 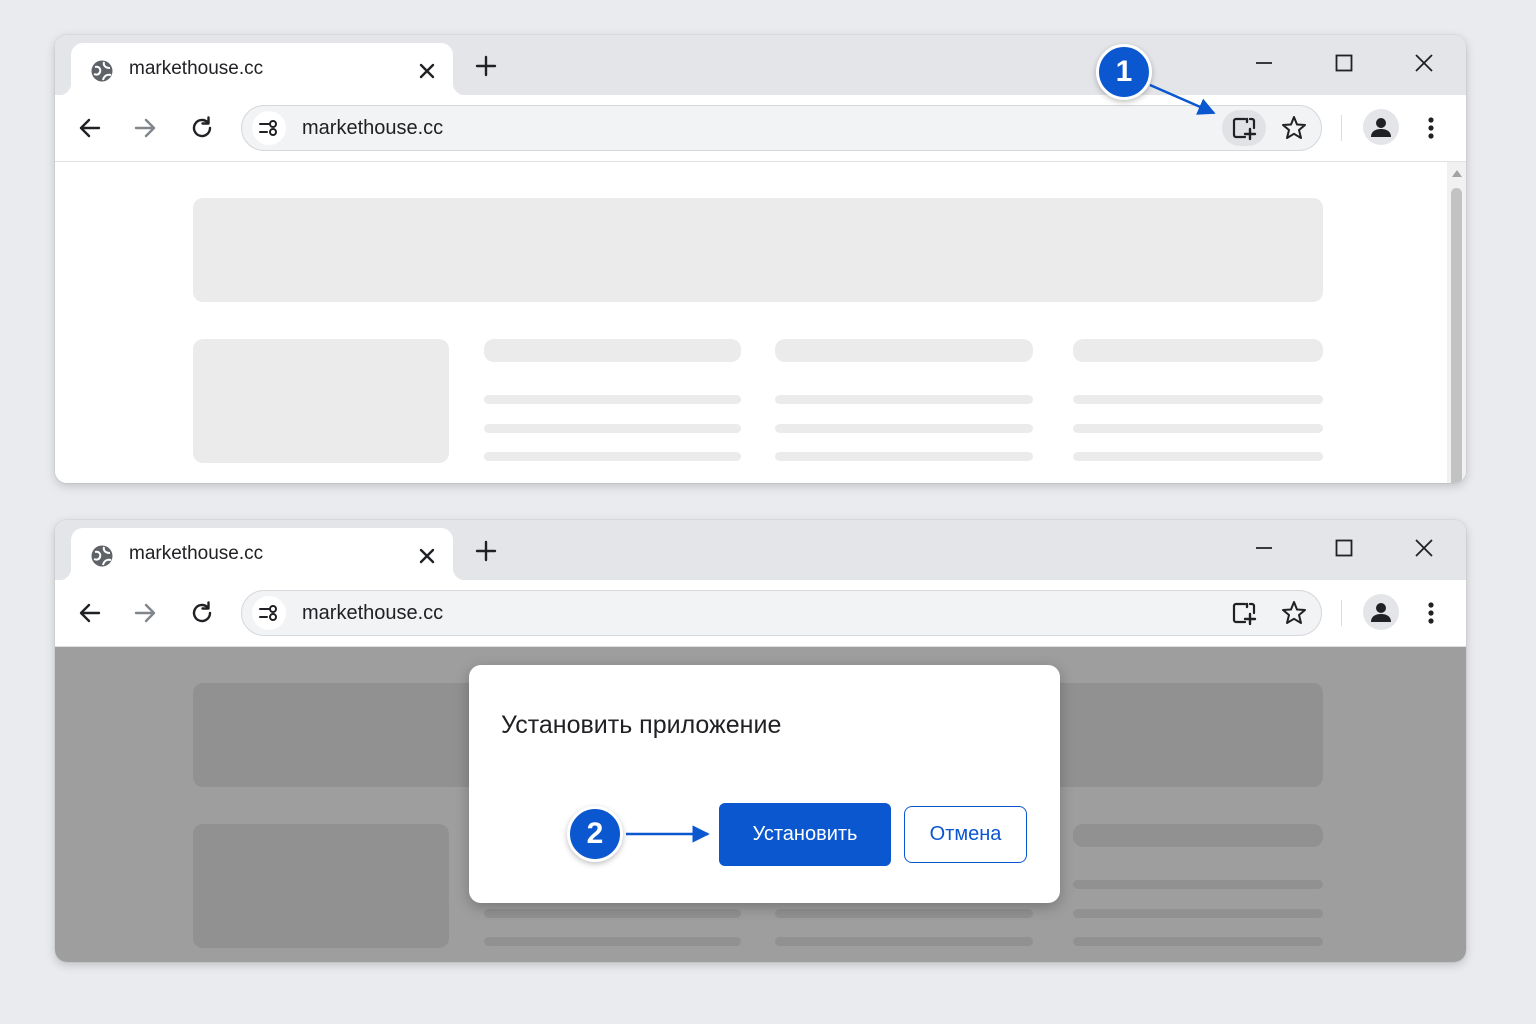 What do you see at coordinates (805, 834) in the screenshot?
I see `dialog-install-button: Установить` at bounding box center [805, 834].